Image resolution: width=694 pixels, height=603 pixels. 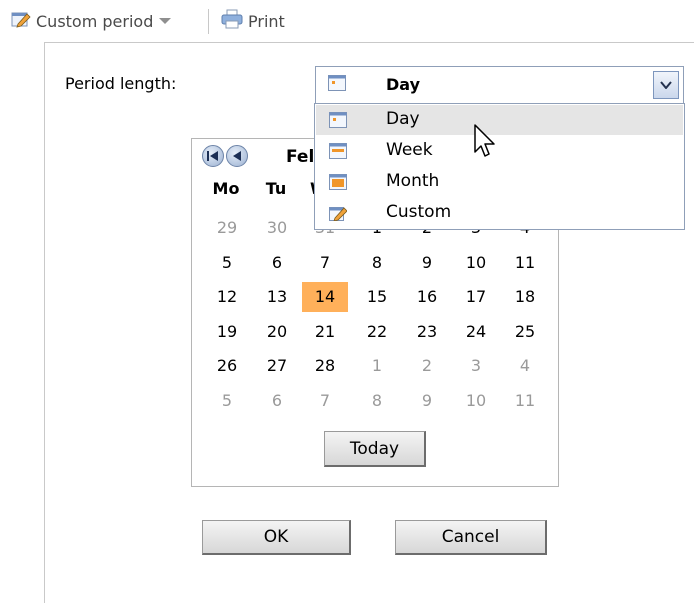 What do you see at coordinates (377, 332) in the screenshot?
I see `calendar-day: 22` at bounding box center [377, 332].